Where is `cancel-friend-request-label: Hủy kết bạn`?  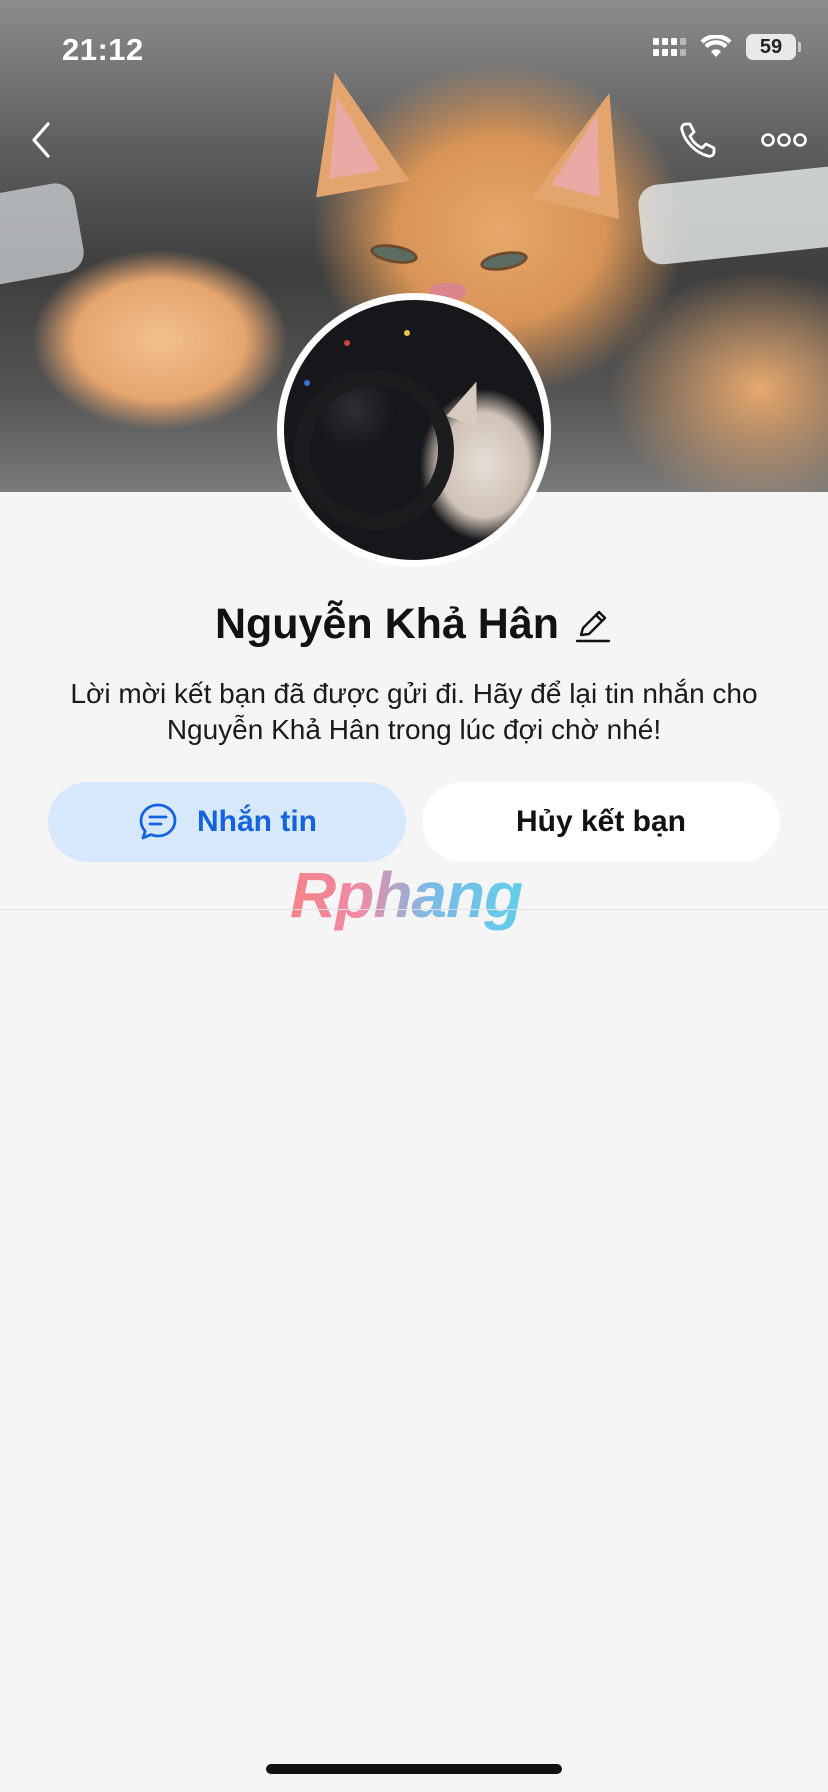
cancel-friend-request-label: Hủy kết bạn is located at coordinates (601, 821).